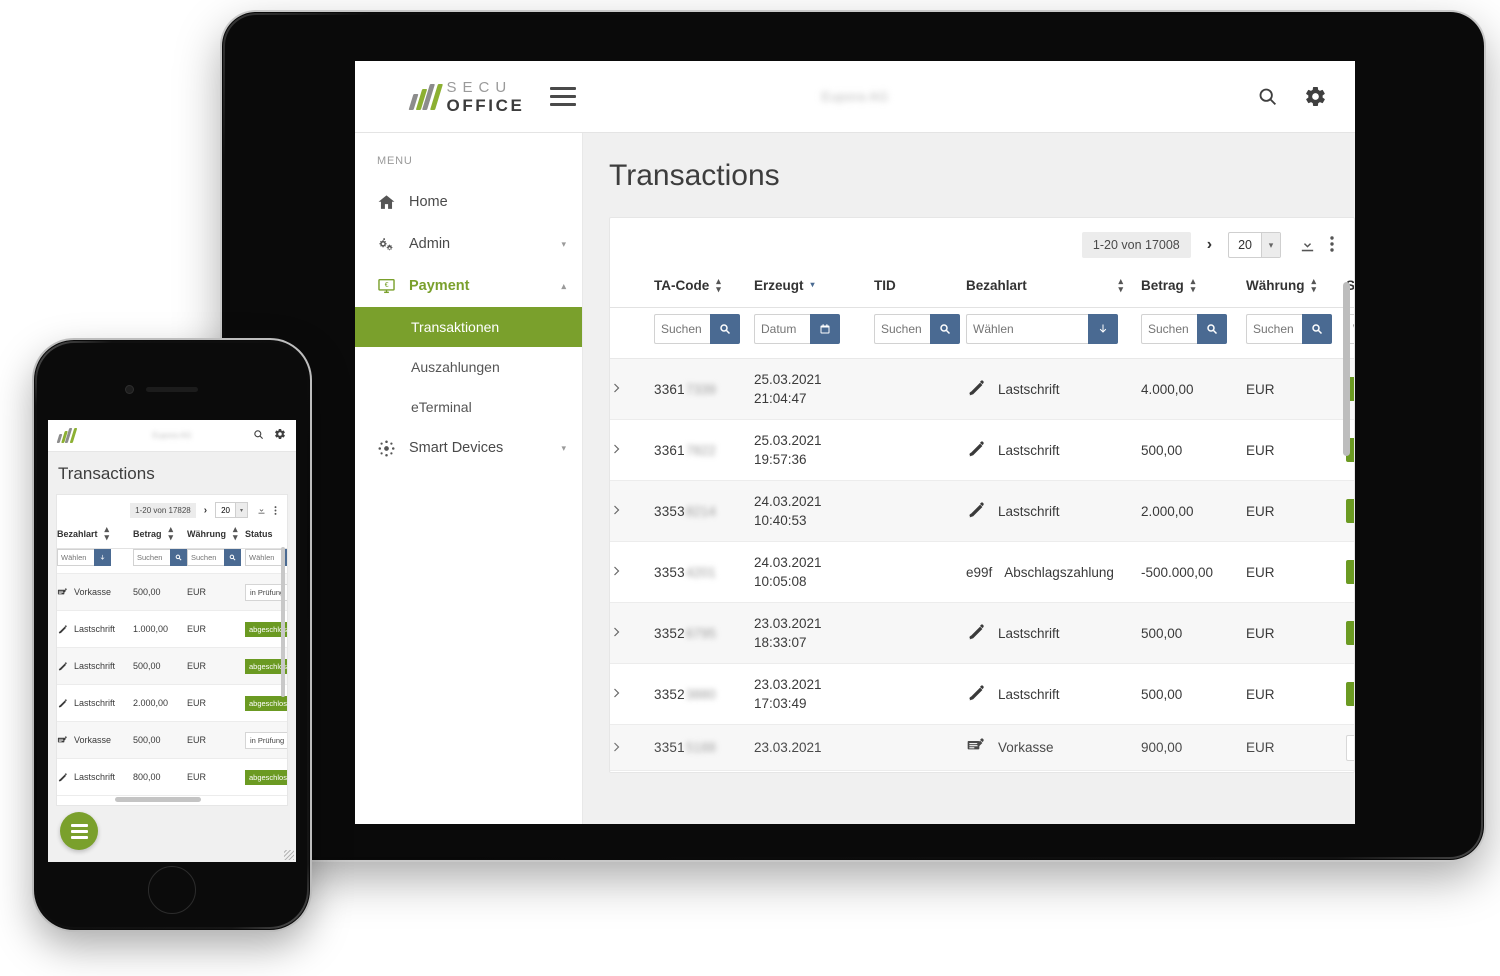 Image resolution: width=1500 pixels, height=976 pixels. Describe the element at coordinates (782, 329) in the screenshot. I see `date-filter-input` at that location.